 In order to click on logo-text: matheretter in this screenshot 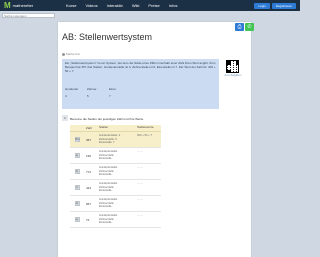, I will do `click(23, 5)`.